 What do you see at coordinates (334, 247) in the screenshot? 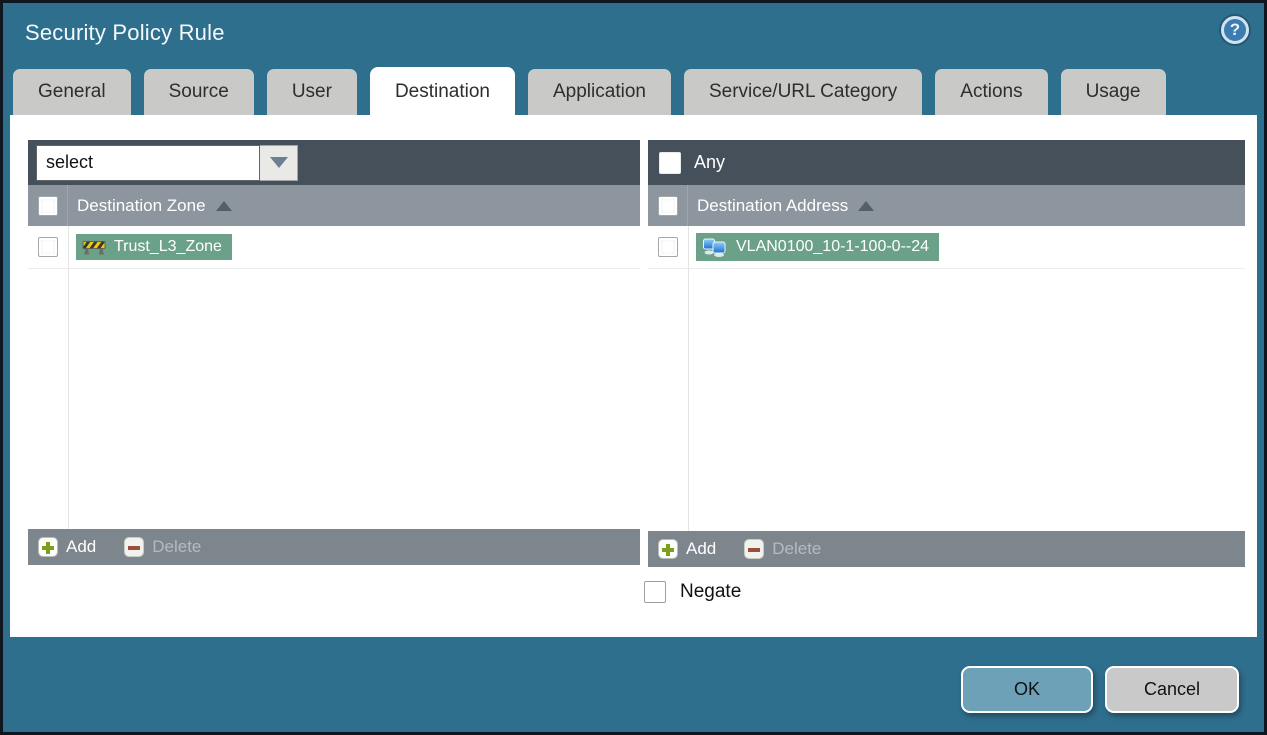
I see `table-row: Trust_L3_Zone` at bounding box center [334, 247].